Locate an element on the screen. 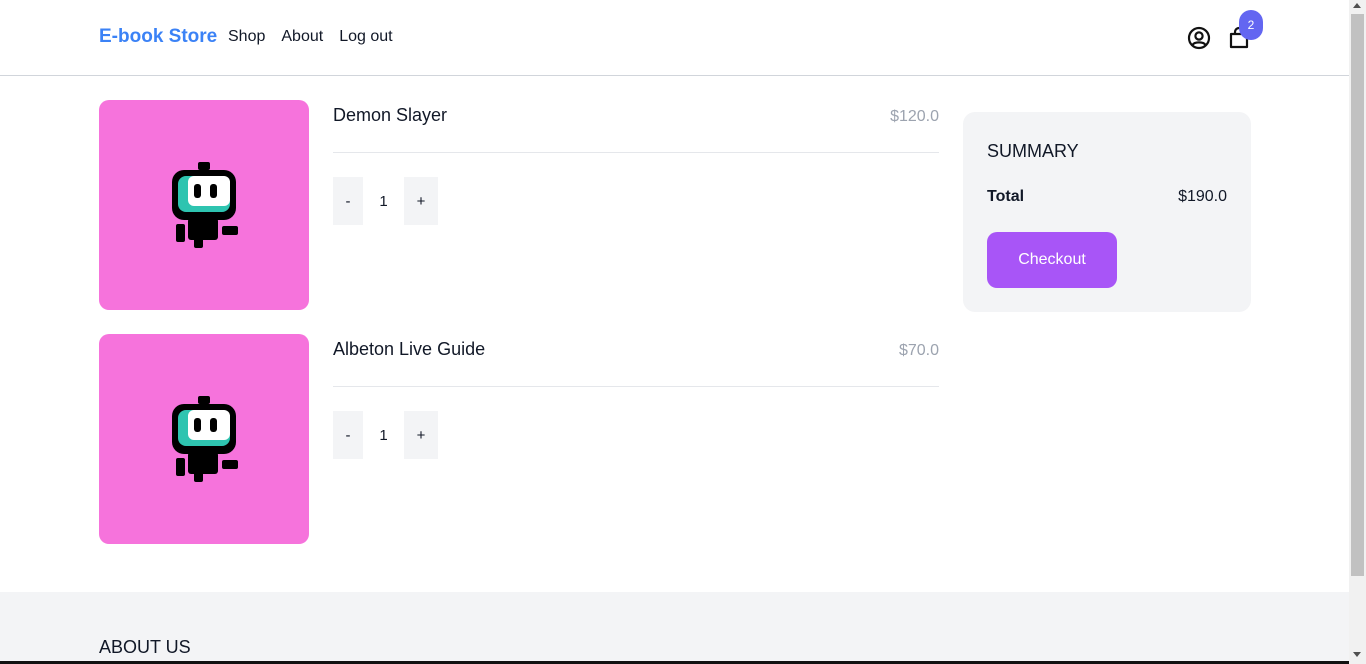 This screenshot has width=1366, height=664. total-value: $190.0 is located at coordinates (1202, 196).